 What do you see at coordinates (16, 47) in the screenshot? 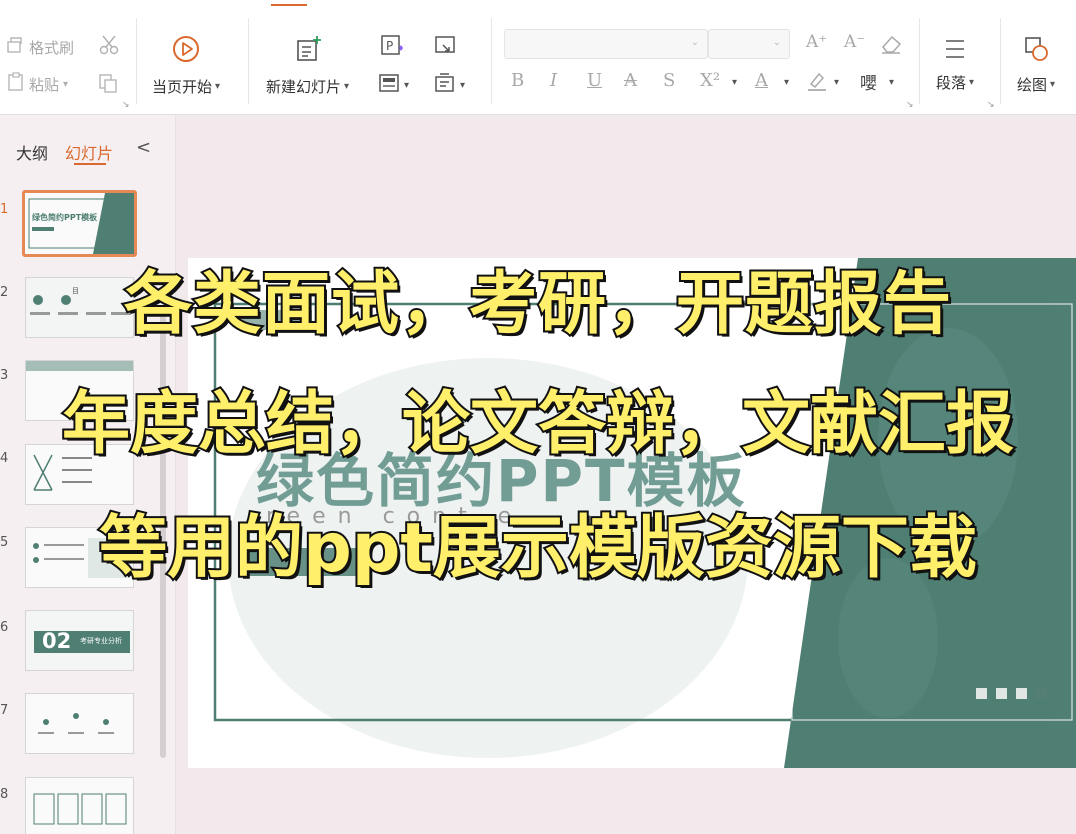
I see `format-painter-icon` at bounding box center [16, 47].